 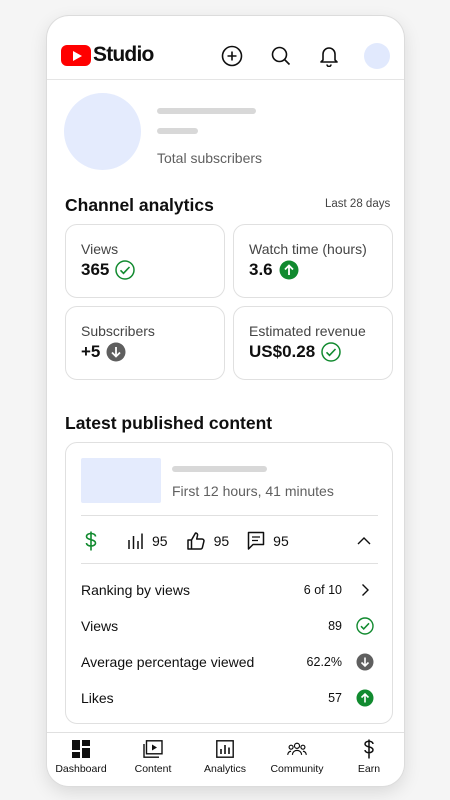 What do you see at coordinates (229, 698) in the screenshot?
I see `metric-row-likes: Likes 57` at bounding box center [229, 698].